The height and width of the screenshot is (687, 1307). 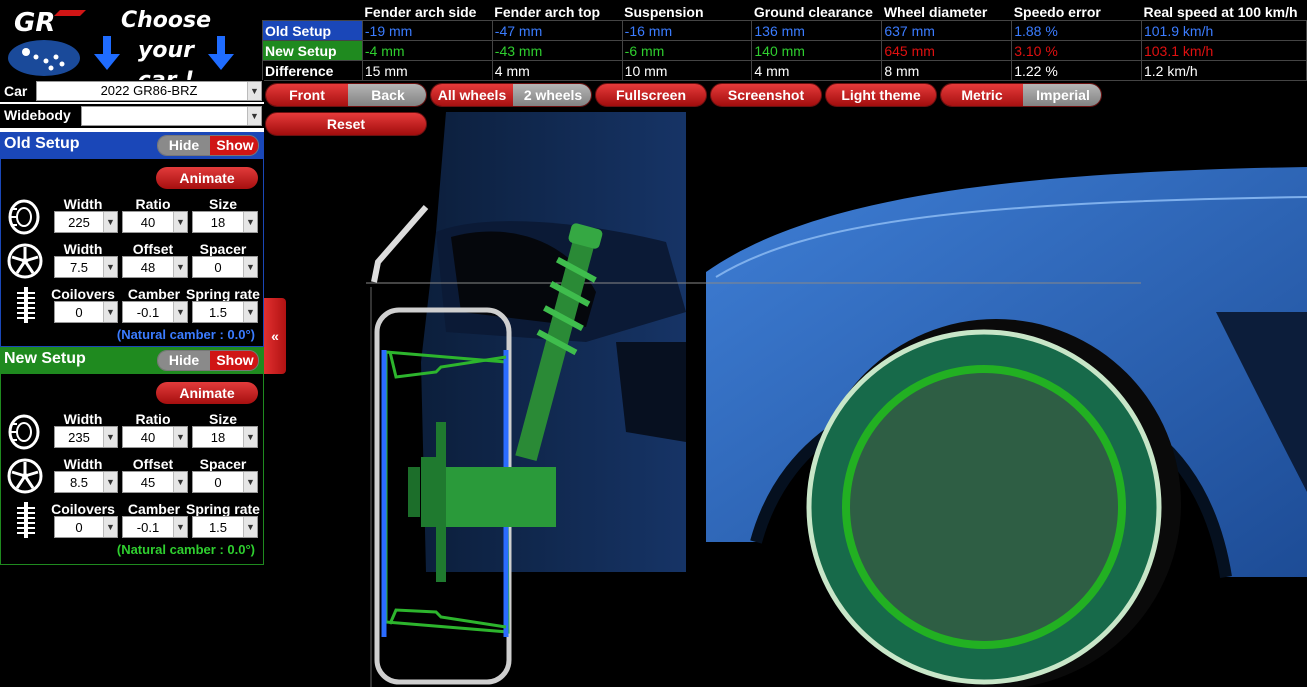 I want to click on table-cell: 645 mm, so click(x=947, y=50).